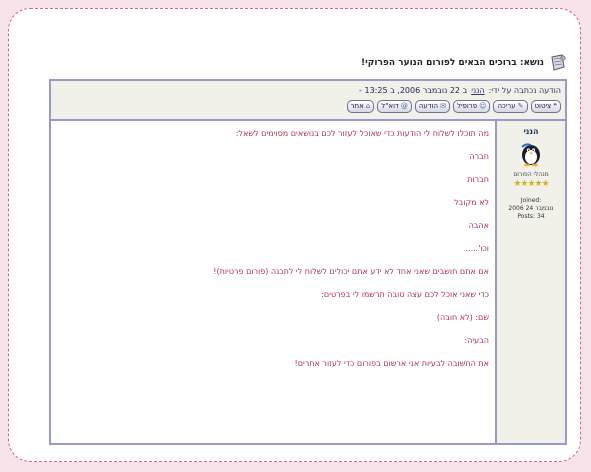 Image resolution: width=591 pixels, height=472 pixels. What do you see at coordinates (308, 63) in the screenshot?
I see `topic-header: נושא: ברוכים הבאים לפורום הנוער הפרוקי!` at bounding box center [308, 63].